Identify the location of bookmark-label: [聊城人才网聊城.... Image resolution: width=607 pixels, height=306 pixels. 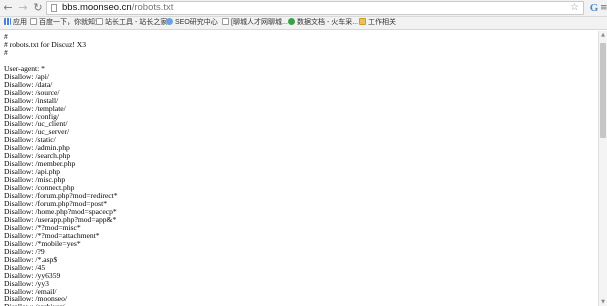
(259, 22).